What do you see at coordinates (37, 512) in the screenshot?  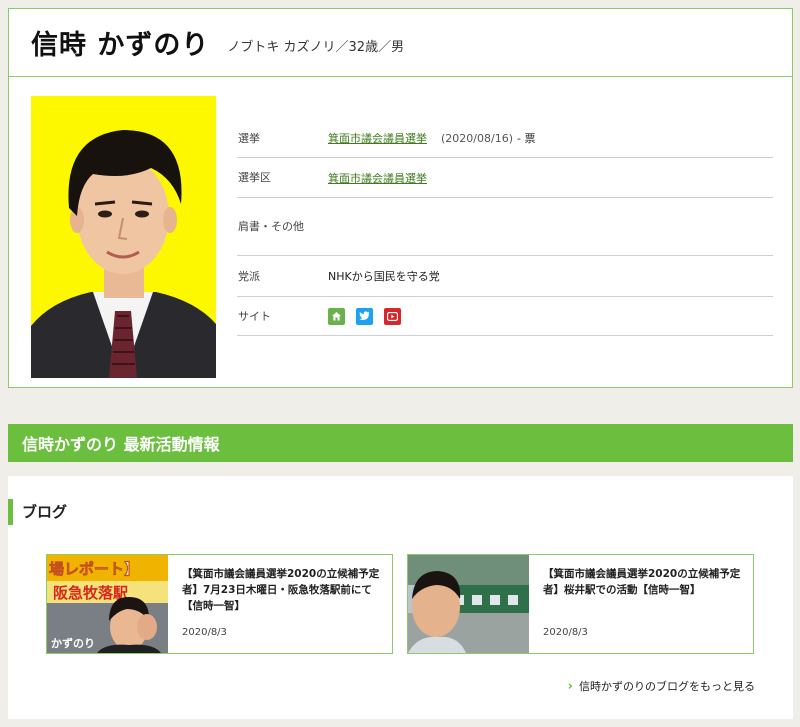 I see `blog-title: ブログ` at bounding box center [37, 512].